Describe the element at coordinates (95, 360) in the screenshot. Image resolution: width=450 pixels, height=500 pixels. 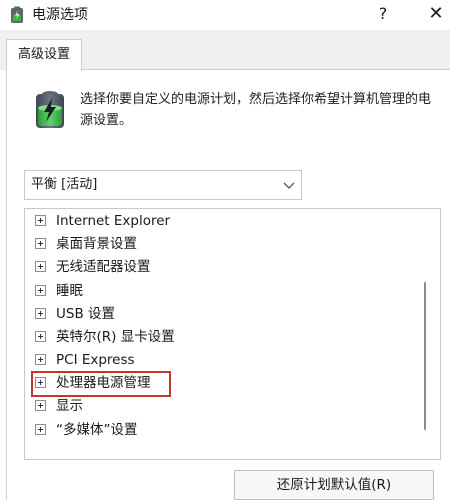
I see `tree-item-label: PCI Express` at that location.